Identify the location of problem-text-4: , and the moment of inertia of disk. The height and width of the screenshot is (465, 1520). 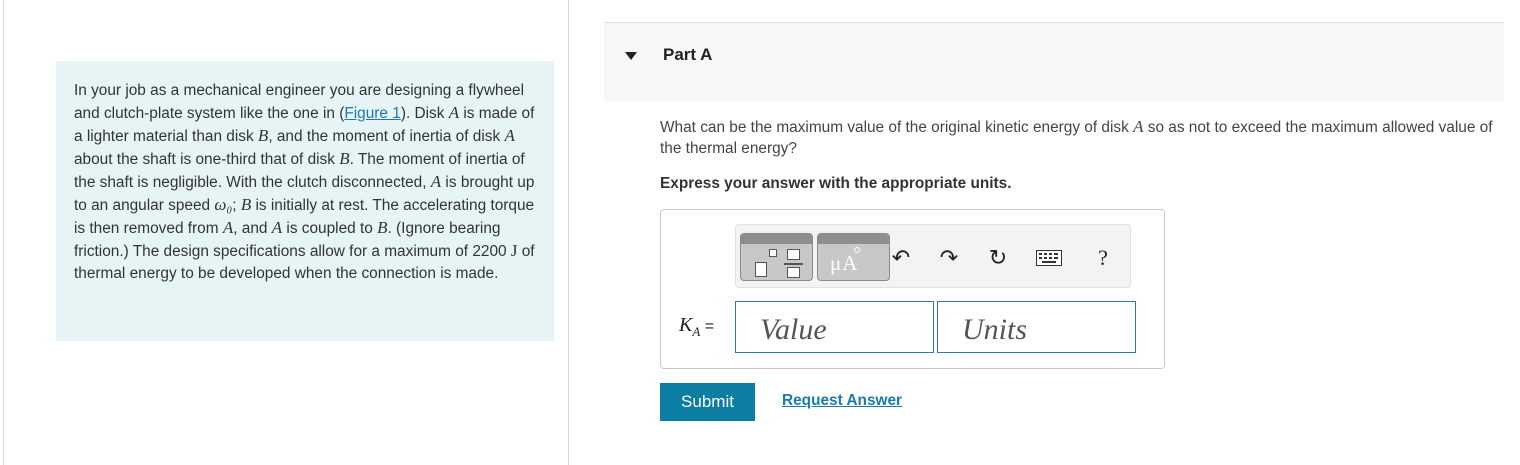
(386, 136).